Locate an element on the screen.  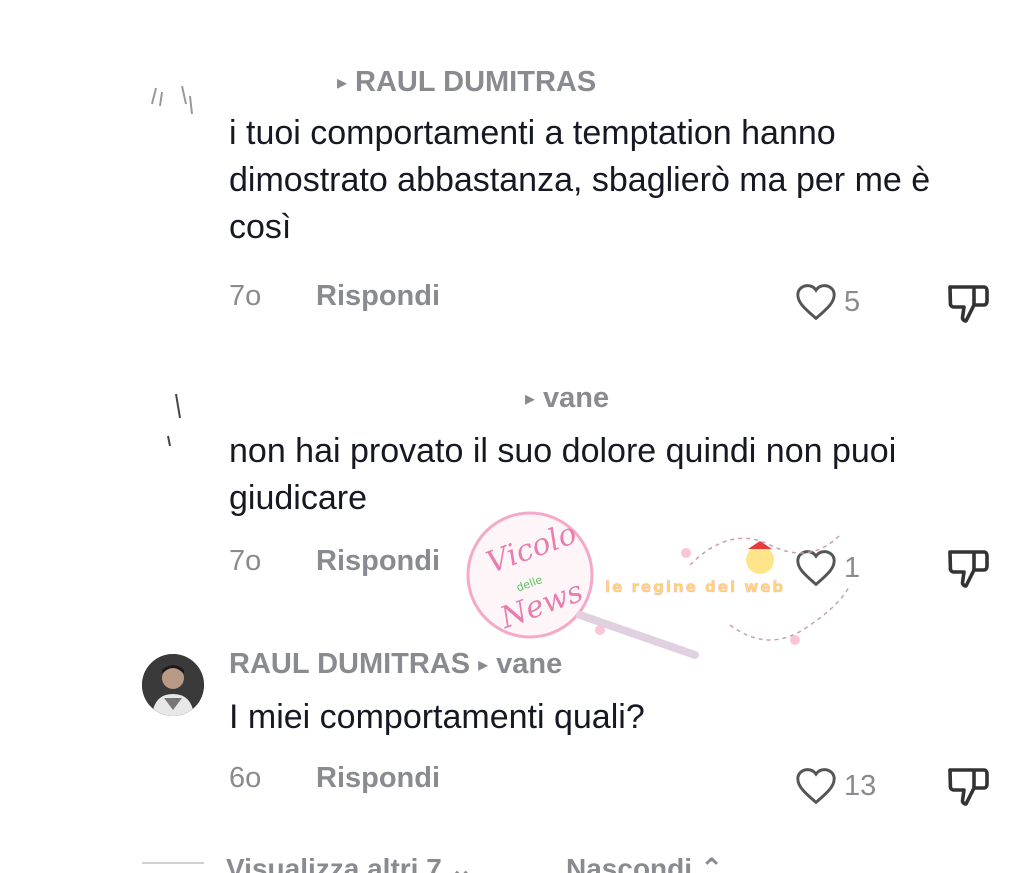
redacted-username-part is located at coordinates (467, 398).